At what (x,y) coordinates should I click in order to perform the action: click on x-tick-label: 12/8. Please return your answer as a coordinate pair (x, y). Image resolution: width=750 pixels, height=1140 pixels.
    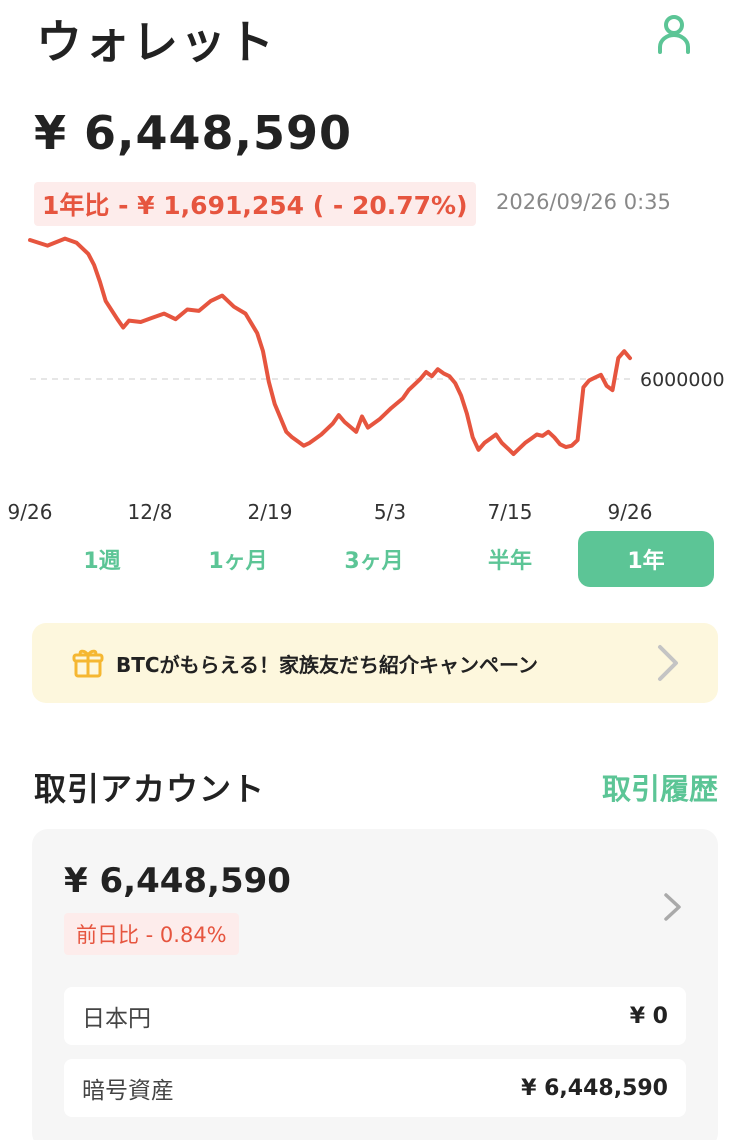
    Looking at the image, I should click on (150, 512).